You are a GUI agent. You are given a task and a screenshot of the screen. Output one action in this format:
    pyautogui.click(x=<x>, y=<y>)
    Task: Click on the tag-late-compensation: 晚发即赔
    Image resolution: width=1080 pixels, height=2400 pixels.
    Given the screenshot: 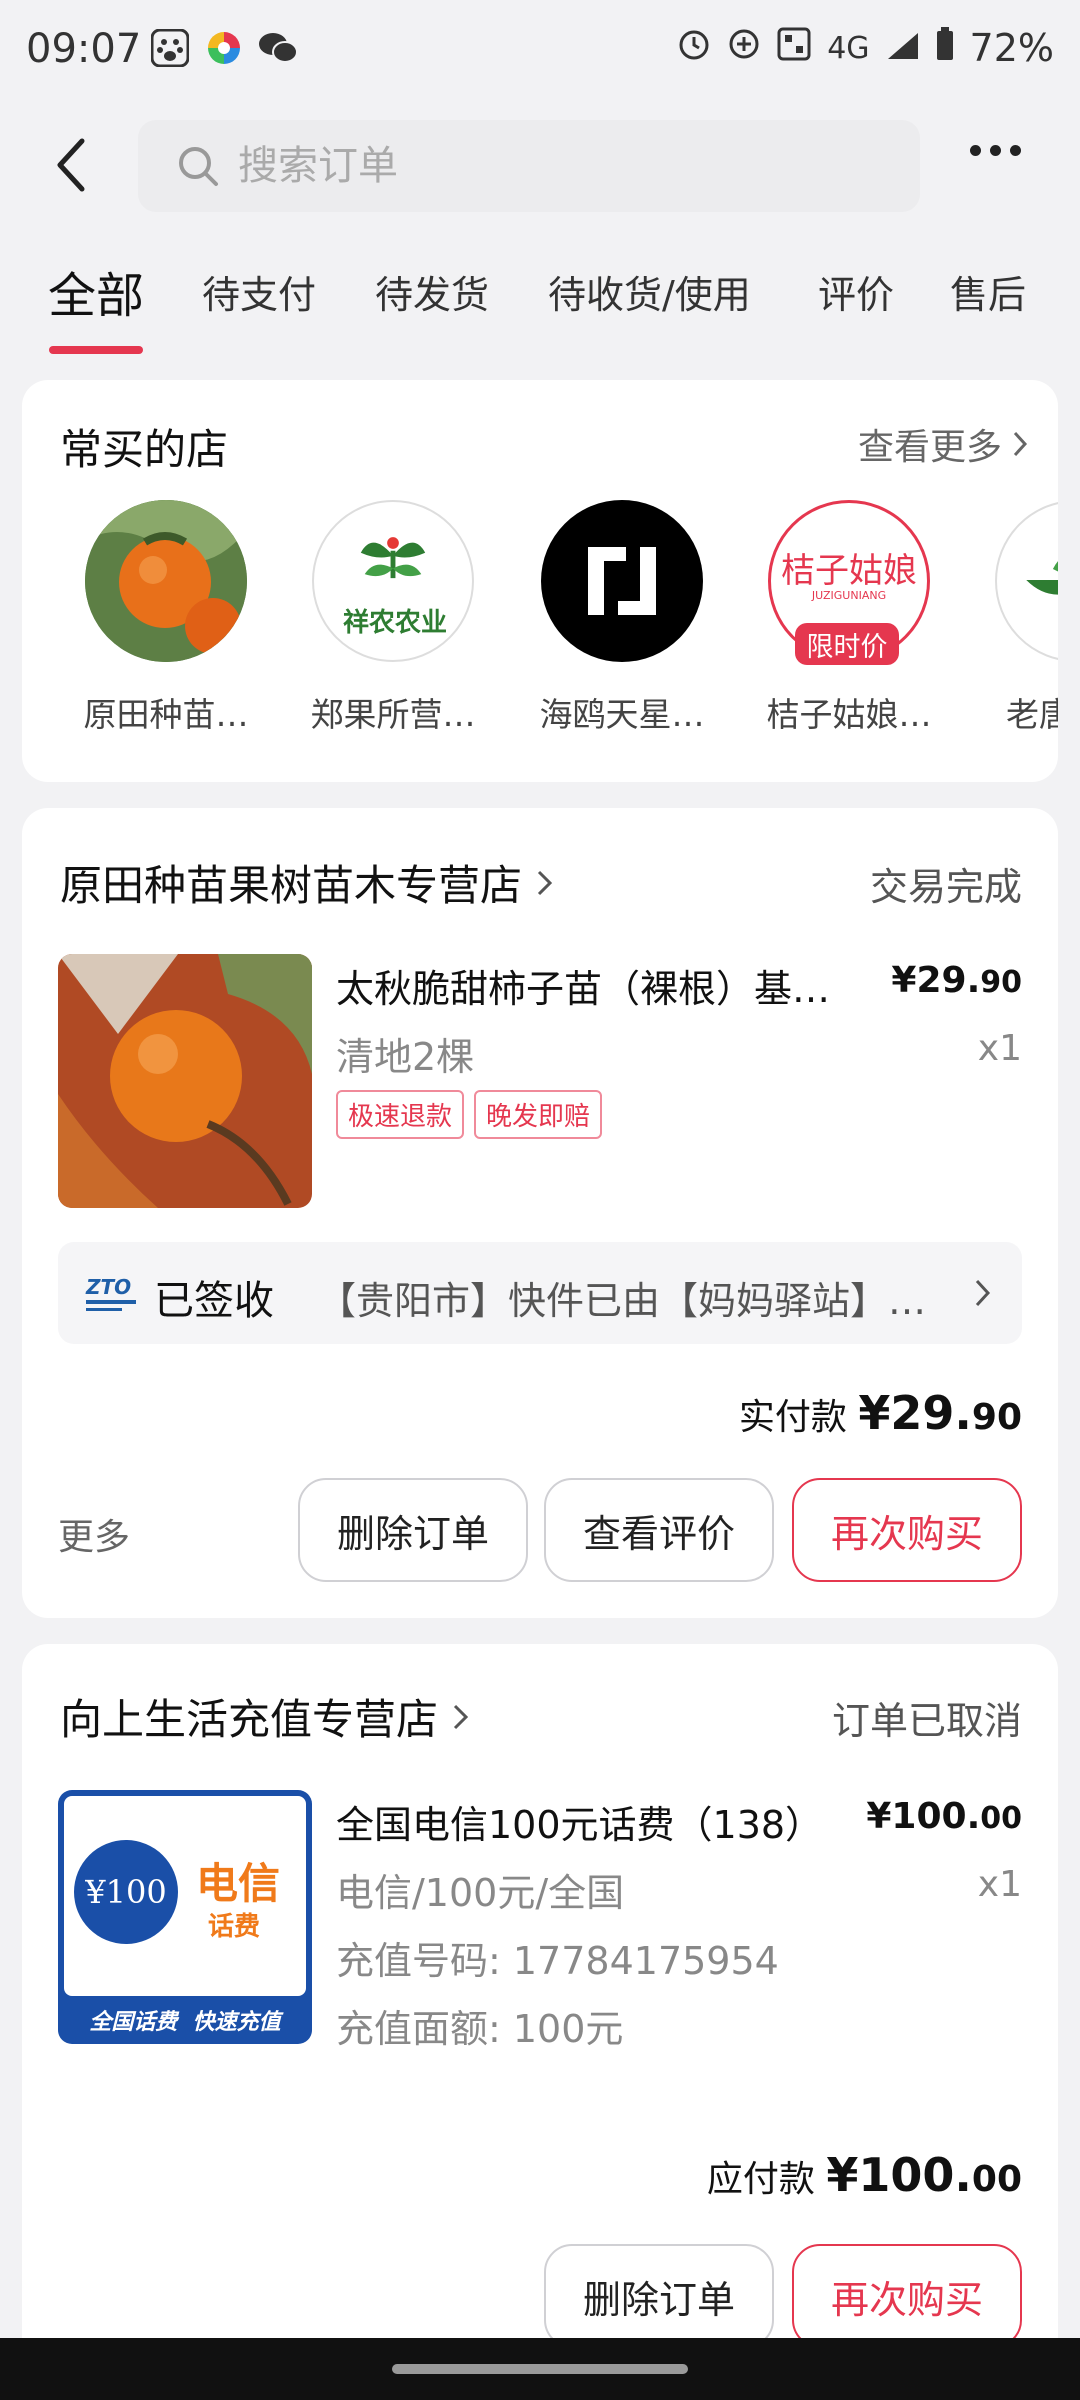 What is the action you would take?
    pyautogui.click(x=538, y=1114)
    